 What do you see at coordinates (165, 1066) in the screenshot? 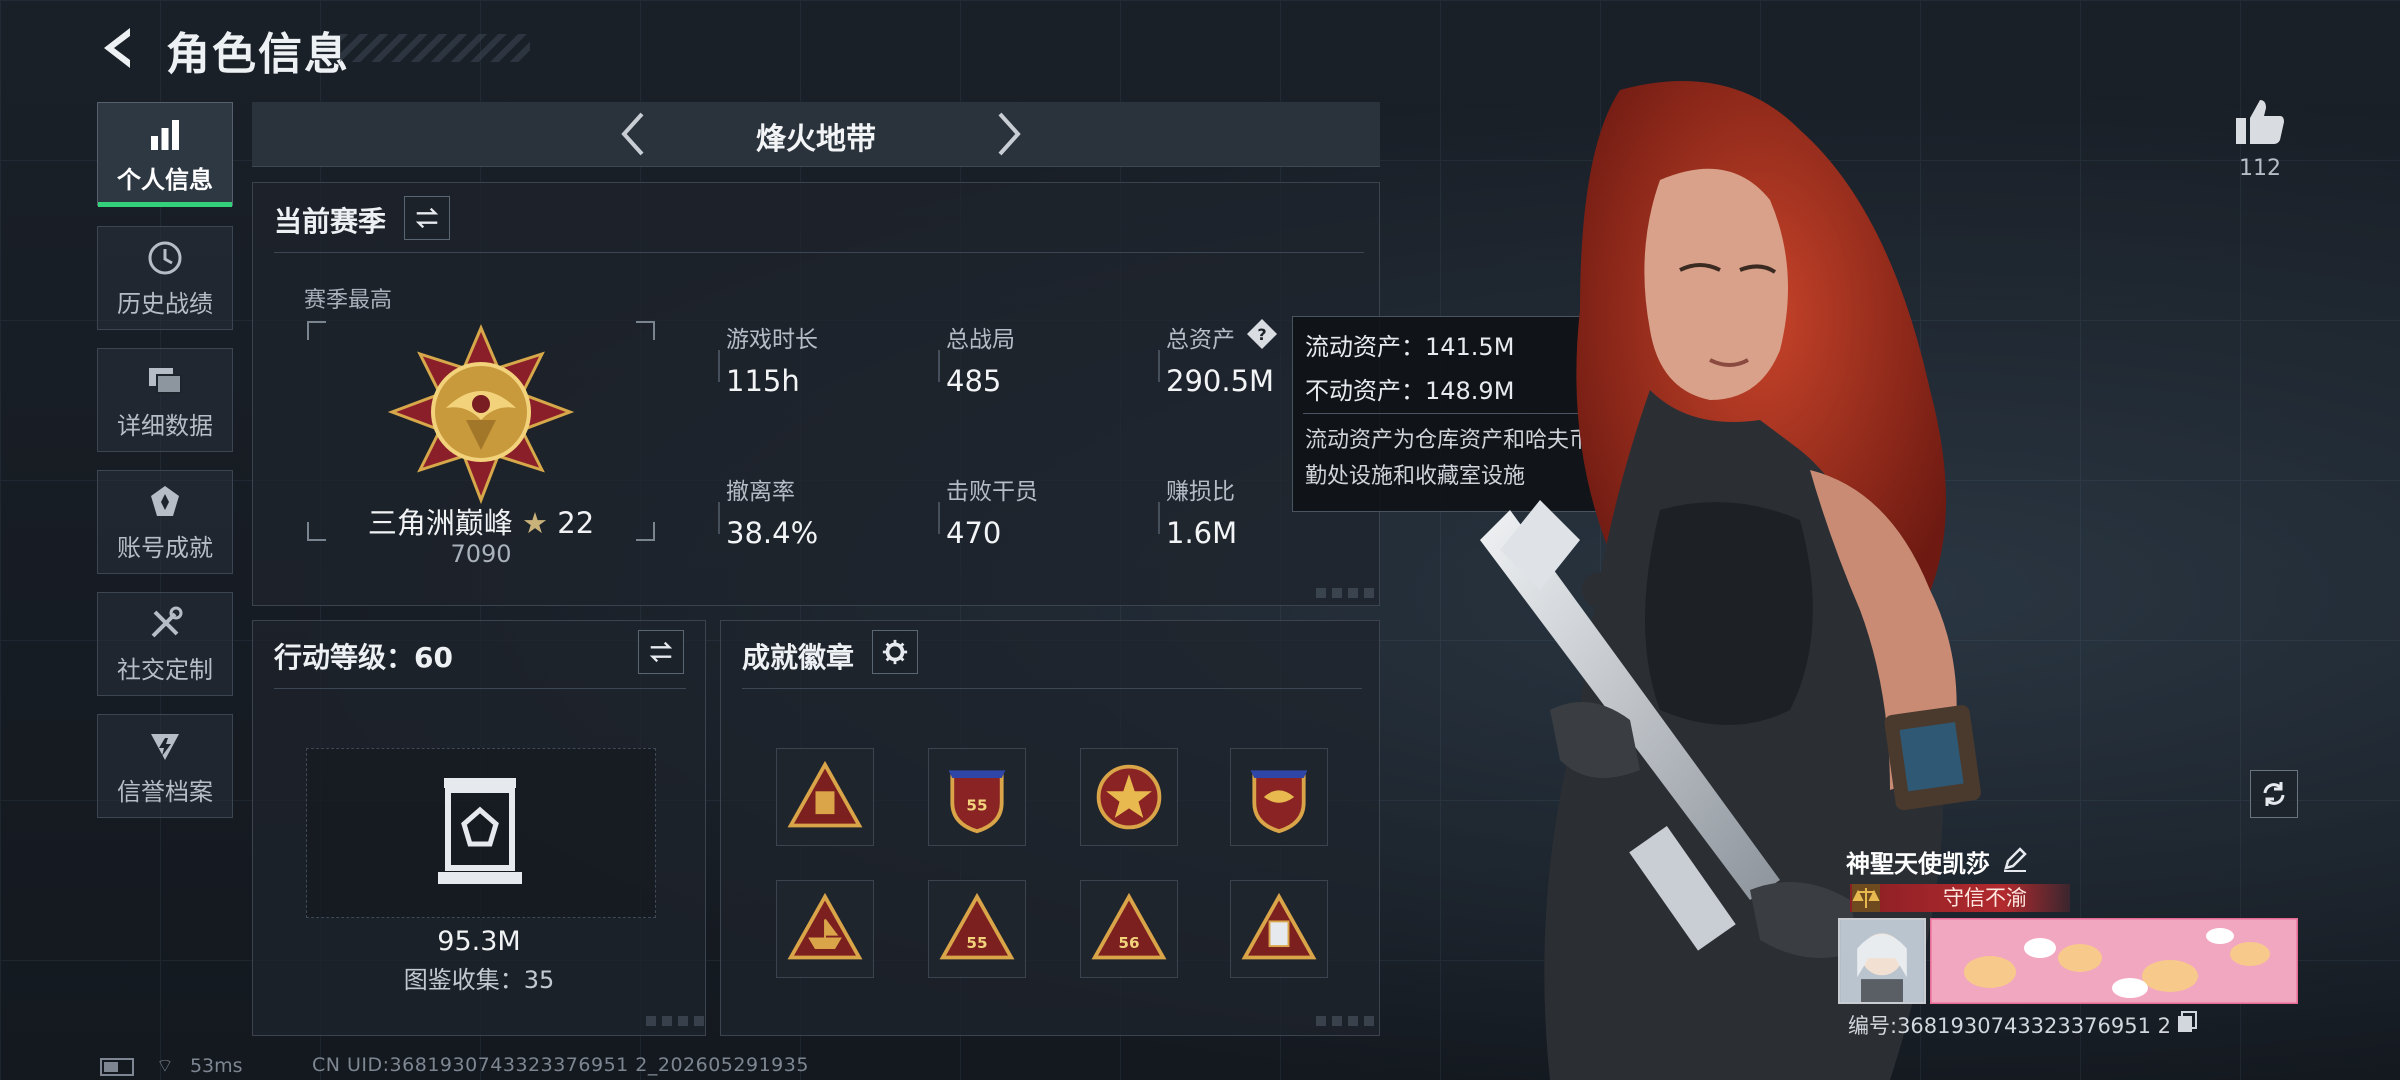
I see `wifi-icon: ⌔` at bounding box center [165, 1066].